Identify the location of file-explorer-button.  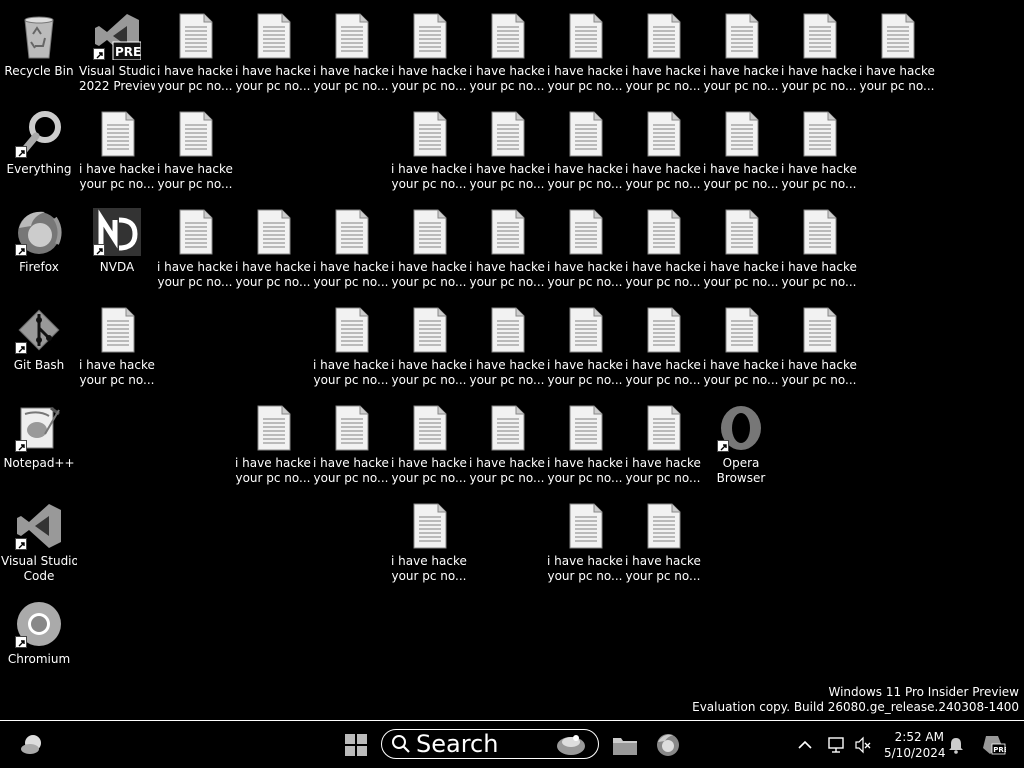
(625, 744).